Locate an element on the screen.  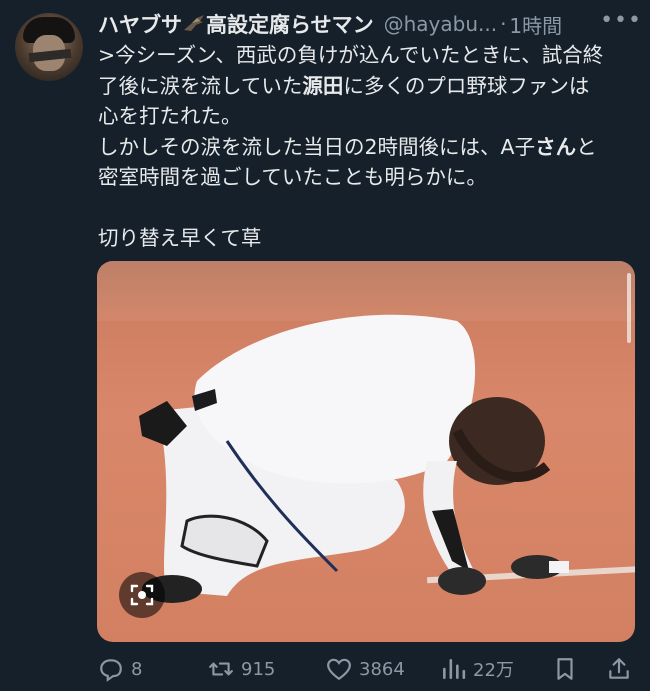
tweet-line: >今シーズン、西武の負けが込んでいたときに、試合終 is located at coordinates (351, 55).